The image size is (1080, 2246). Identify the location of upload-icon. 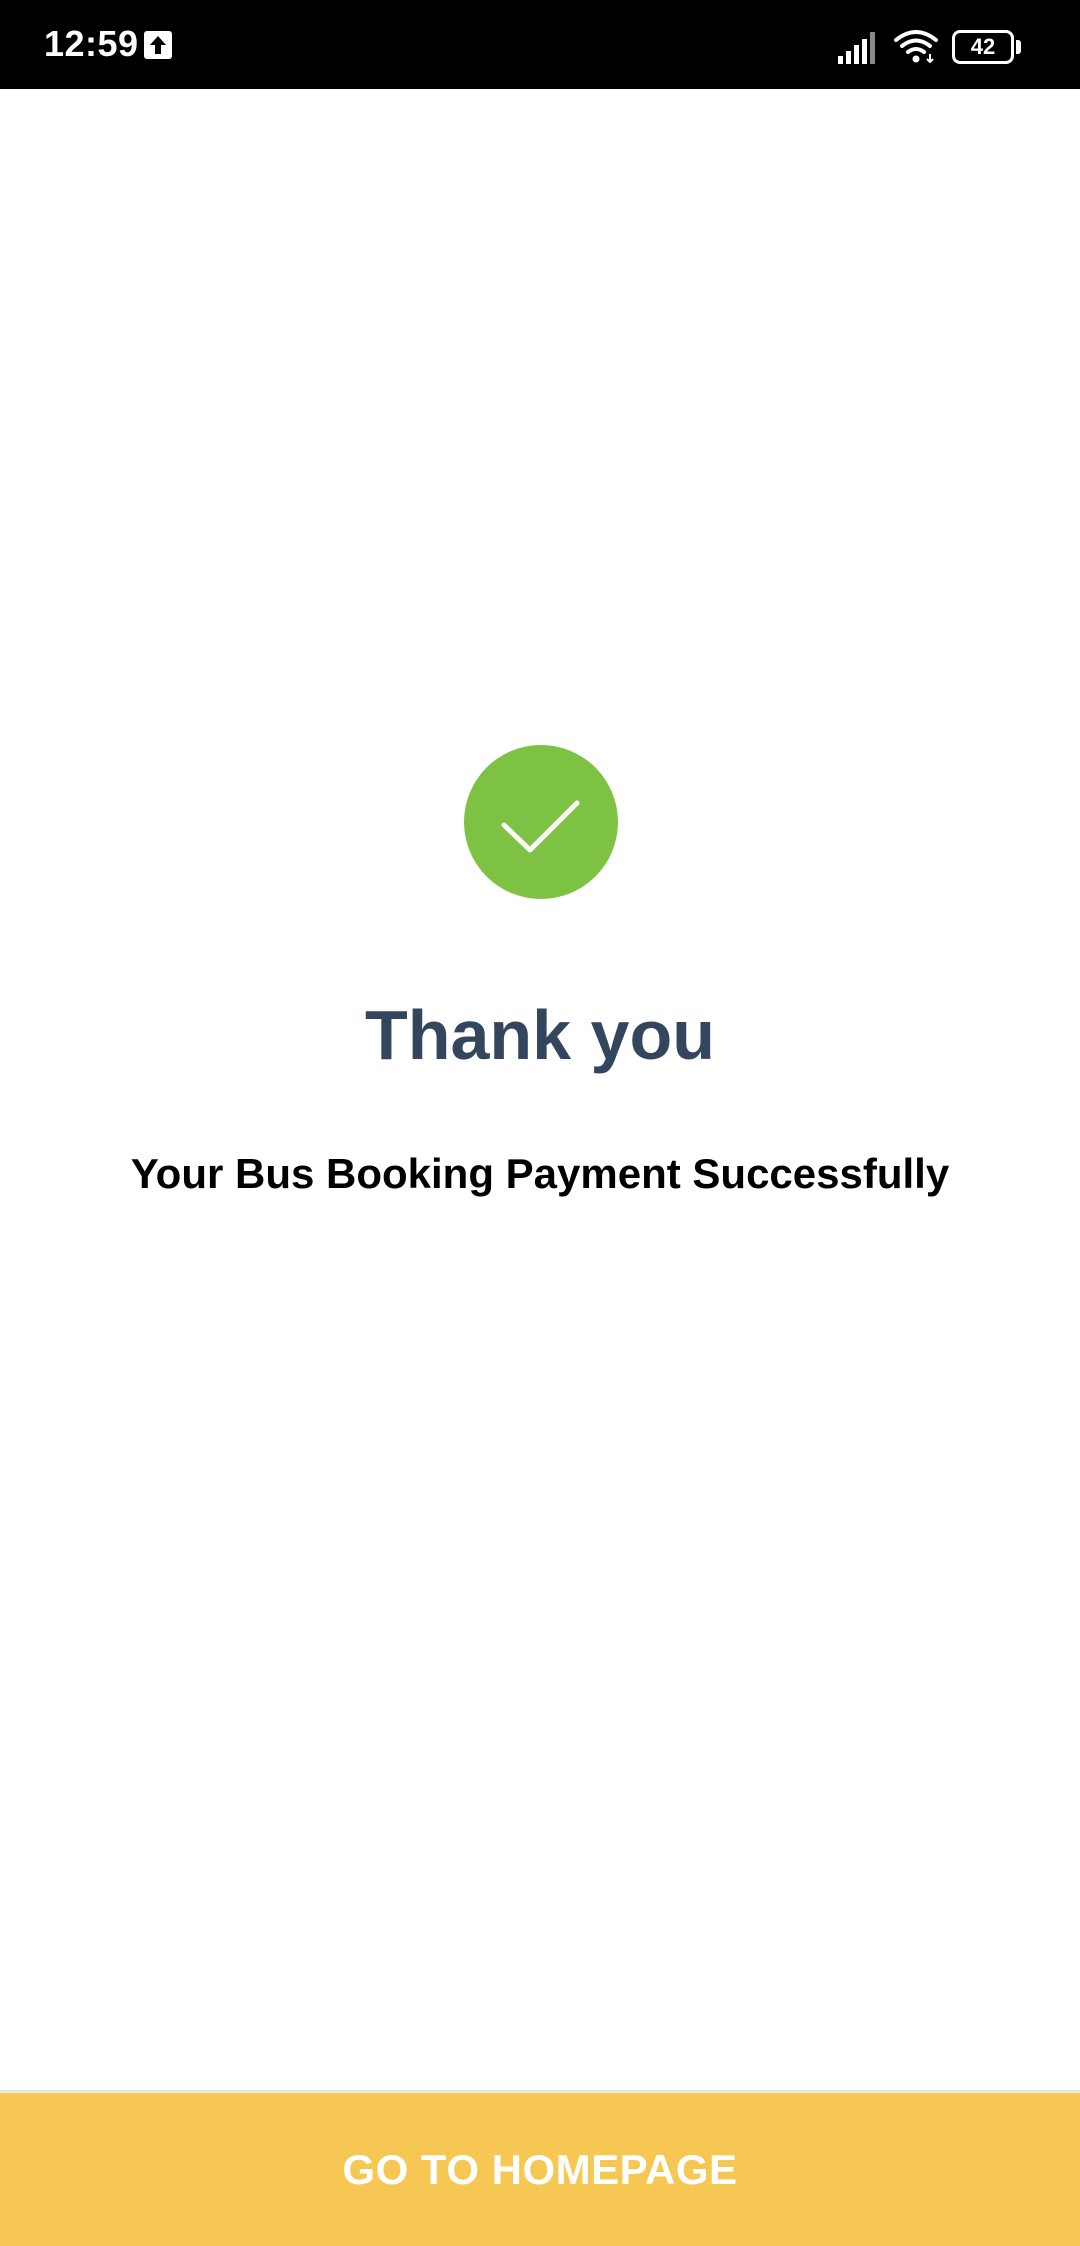
(158, 45).